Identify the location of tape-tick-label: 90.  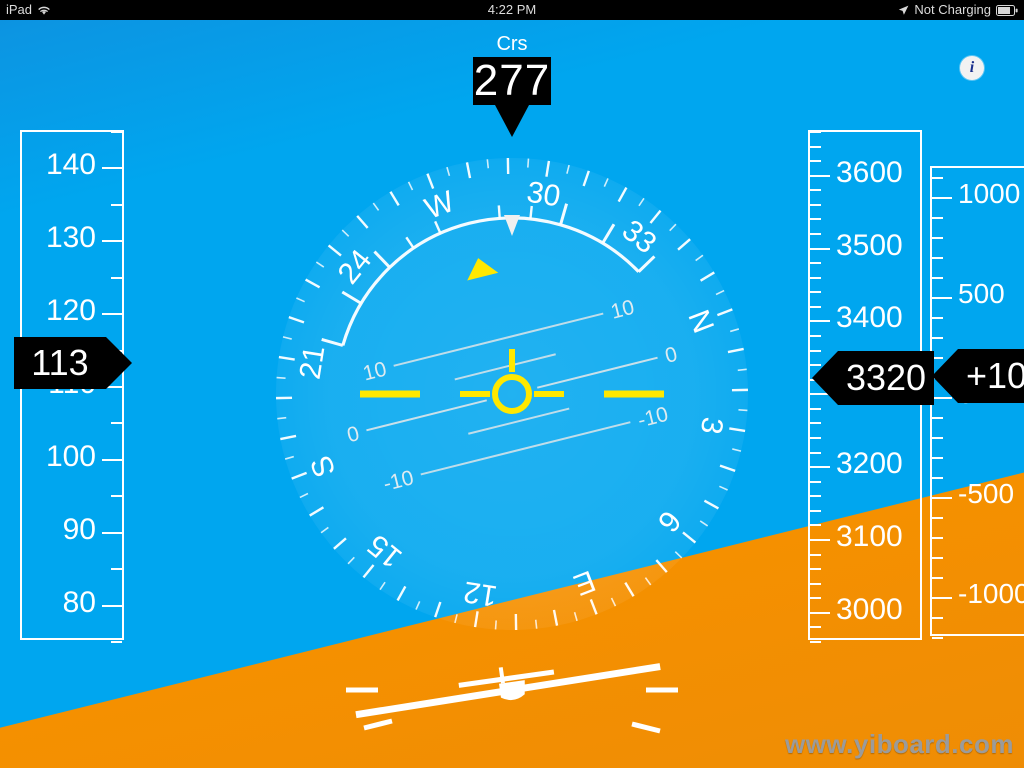
(79, 529).